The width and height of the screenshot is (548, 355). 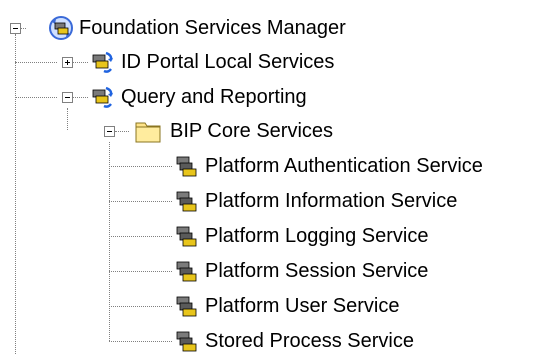 I want to click on tree-node-platform-user-service: Platform User Service, so click(x=287, y=306).